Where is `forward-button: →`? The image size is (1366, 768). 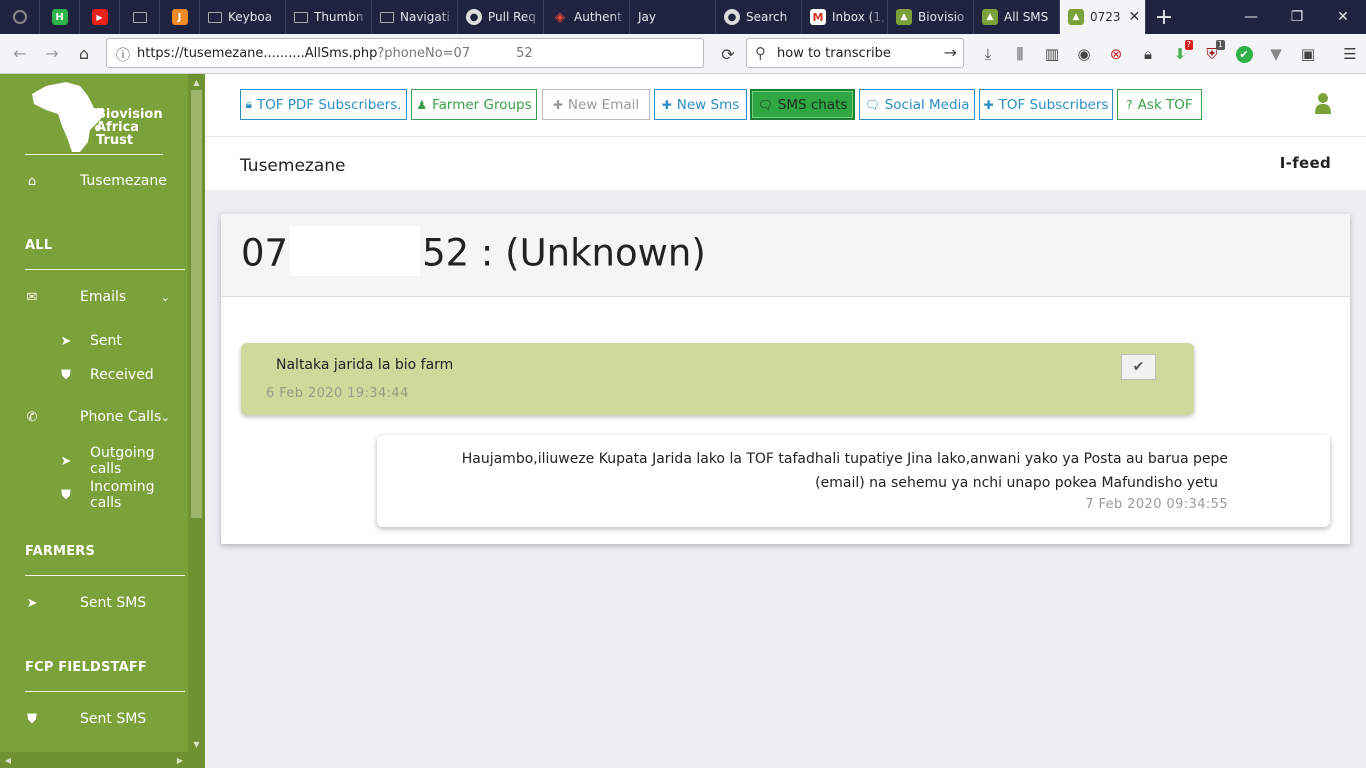 forward-button: → is located at coordinates (52, 54).